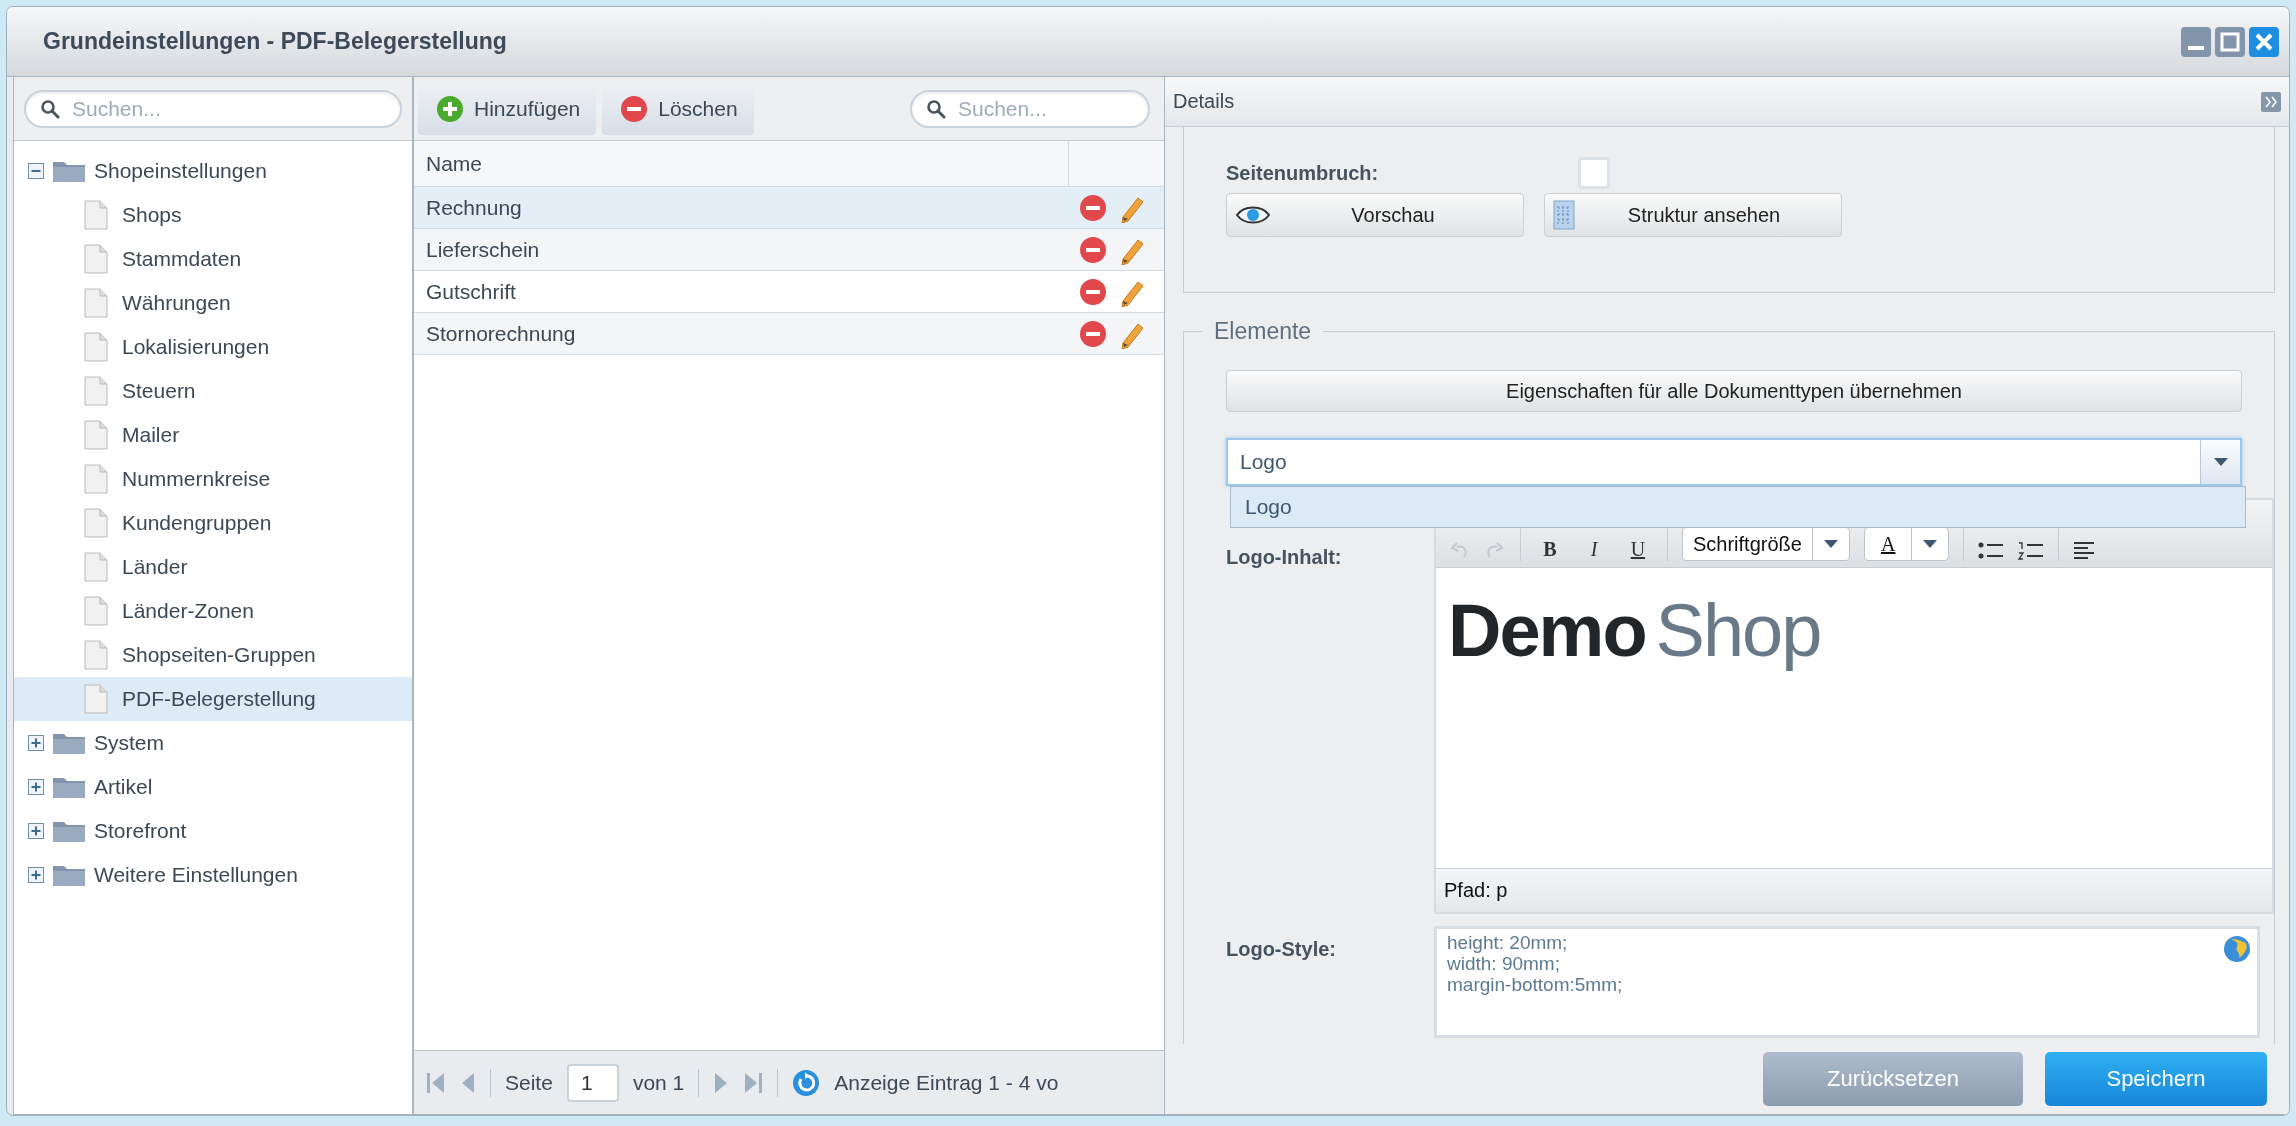  What do you see at coordinates (213, 611) in the screenshot?
I see `tree-item: Länder-Zonen` at bounding box center [213, 611].